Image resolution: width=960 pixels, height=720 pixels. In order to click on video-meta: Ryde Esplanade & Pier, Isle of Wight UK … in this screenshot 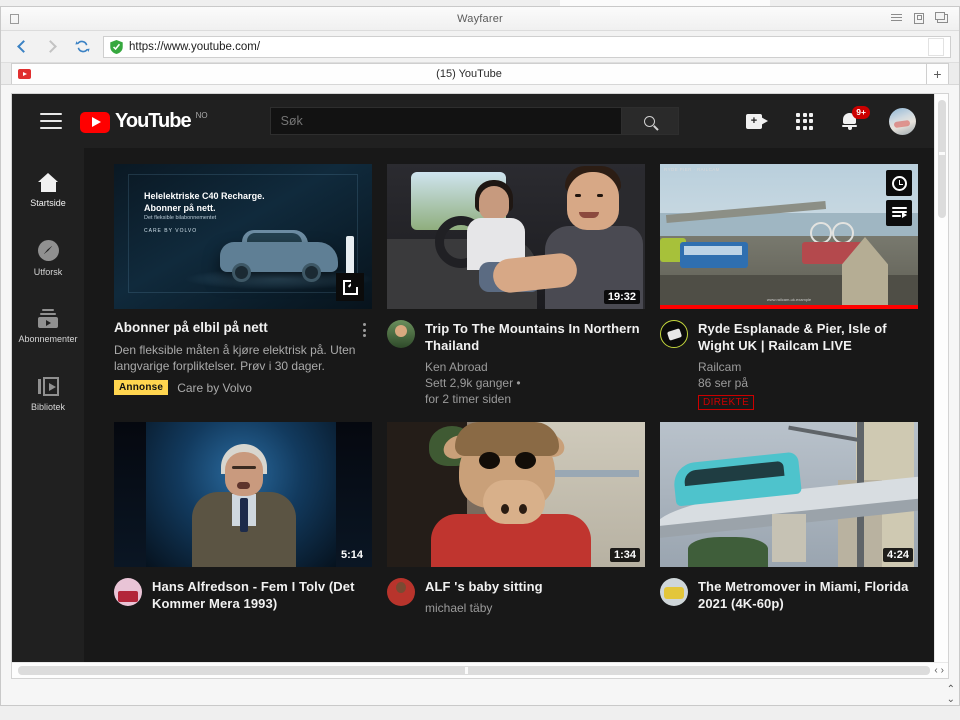, I will do `click(789, 359)`.